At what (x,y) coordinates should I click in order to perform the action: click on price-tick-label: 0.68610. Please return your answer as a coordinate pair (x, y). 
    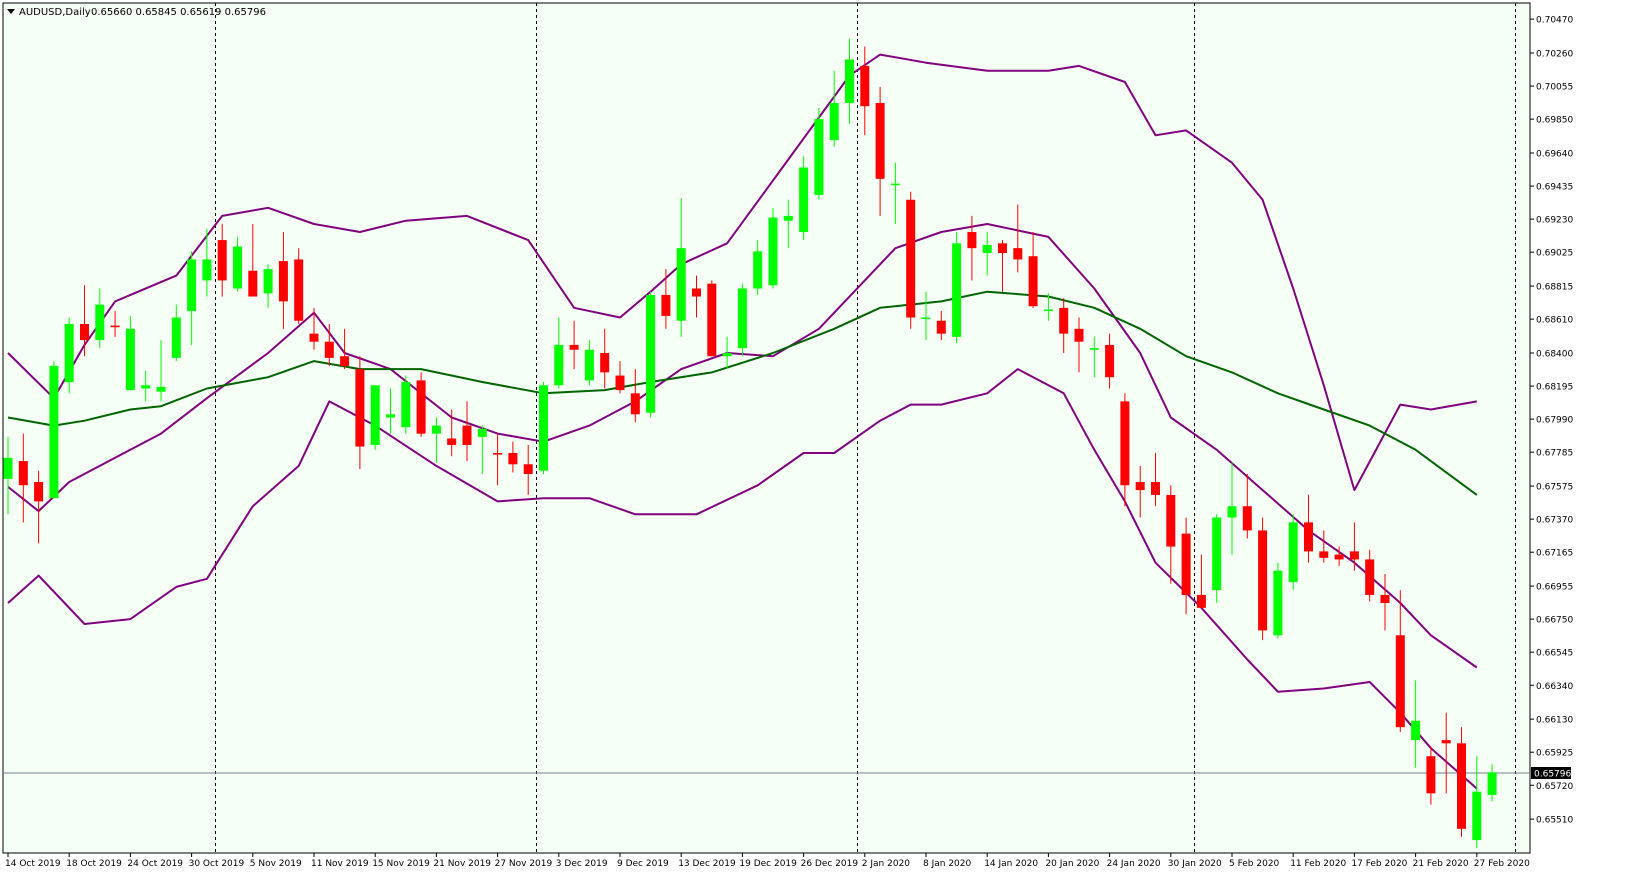
    Looking at the image, I should click on (1554, 321).